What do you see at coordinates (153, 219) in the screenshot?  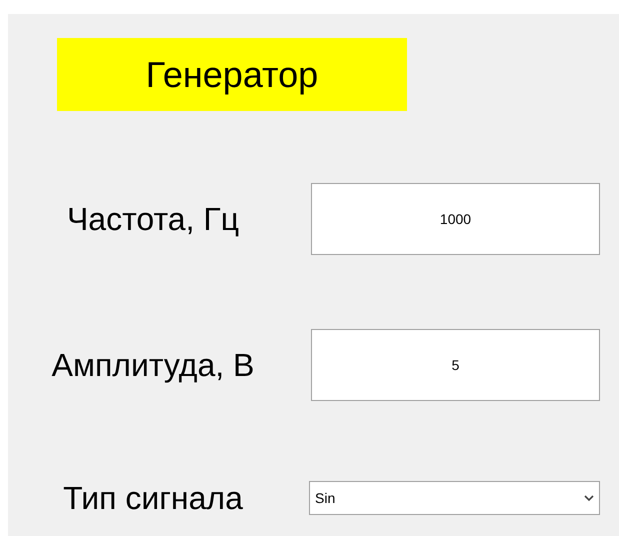 I see `field-label: Частота, Гц` at bounding box center [153, 219].